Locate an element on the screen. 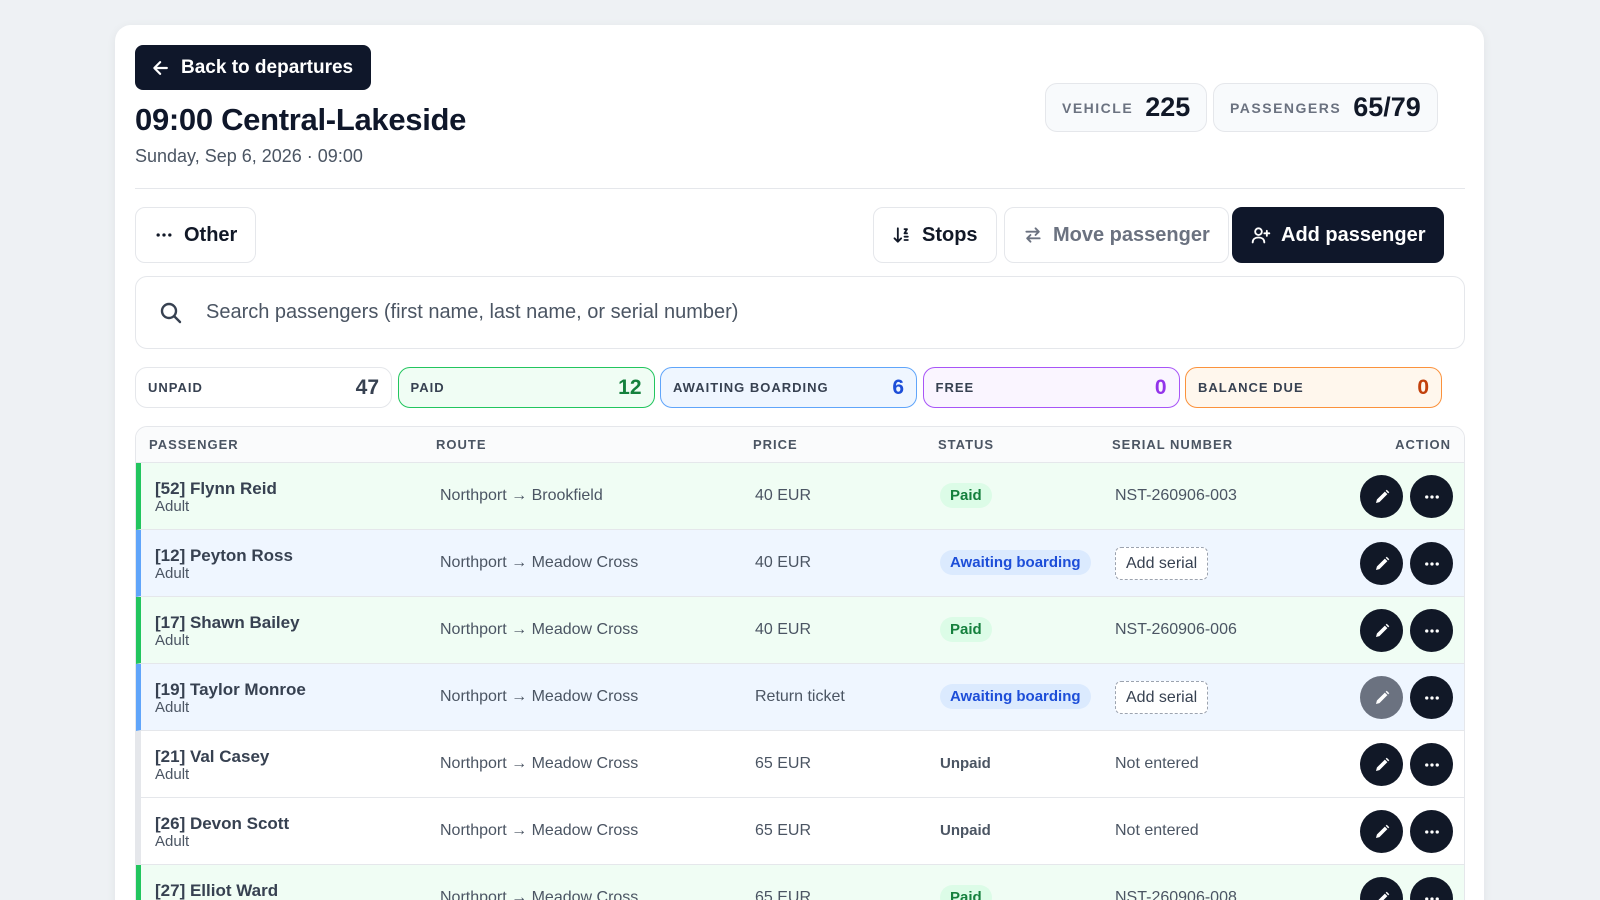 The height and width of the screenshot is (900, 1600). passenger-price: Return ticket is located at coordinates (800, 696).